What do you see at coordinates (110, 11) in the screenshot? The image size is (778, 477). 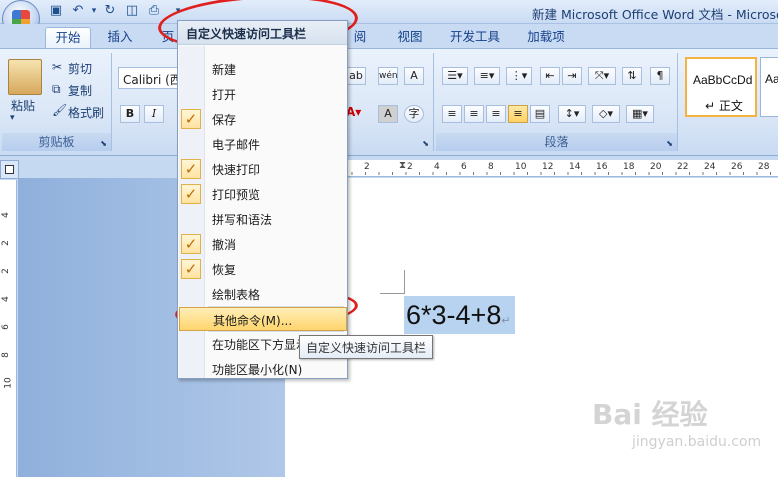 I see `redo-icon: ↻` at bounding box center [110, 11].